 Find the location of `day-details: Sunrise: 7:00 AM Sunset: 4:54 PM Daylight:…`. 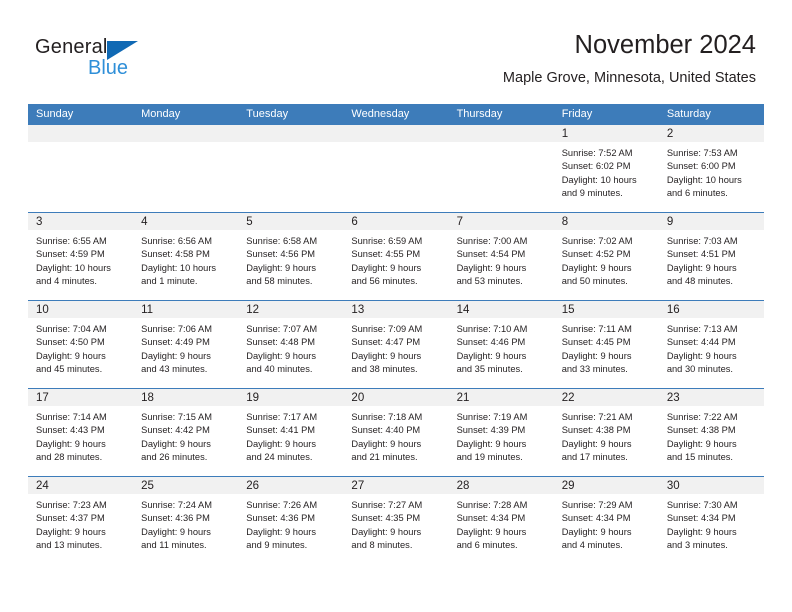

day-details: Sunrise: 7:00 AM Sunset: 4:54 PM Daylight:… is located at coordinates (501, 259).